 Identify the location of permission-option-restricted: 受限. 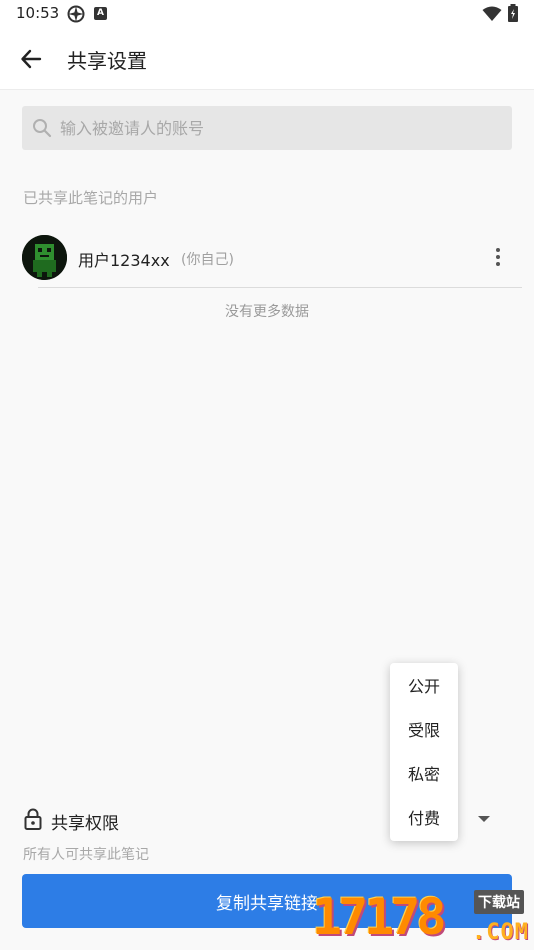
(424, 731).